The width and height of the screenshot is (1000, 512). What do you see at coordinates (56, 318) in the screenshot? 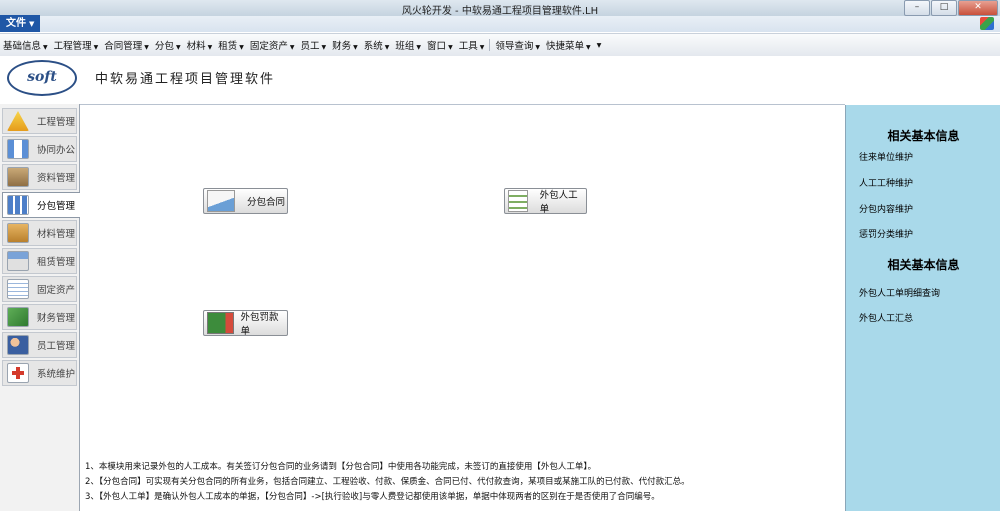
I see `sidebar-item-label: 财务管理` at bounding box center [56, 318].